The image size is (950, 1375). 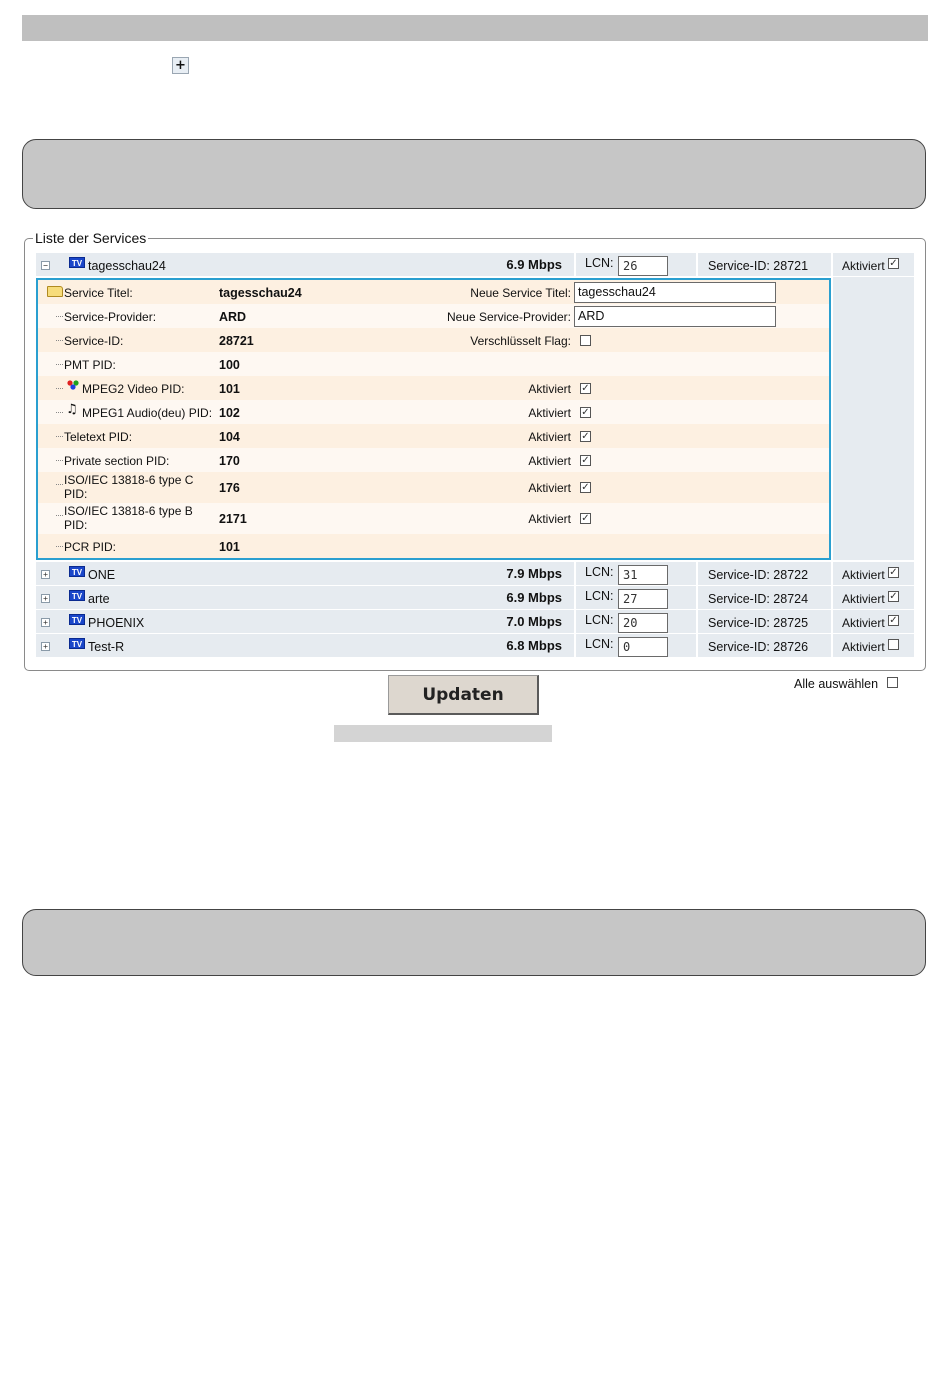 I want to click on detail-label: Service-Provider:, so click(x=110, y=317).